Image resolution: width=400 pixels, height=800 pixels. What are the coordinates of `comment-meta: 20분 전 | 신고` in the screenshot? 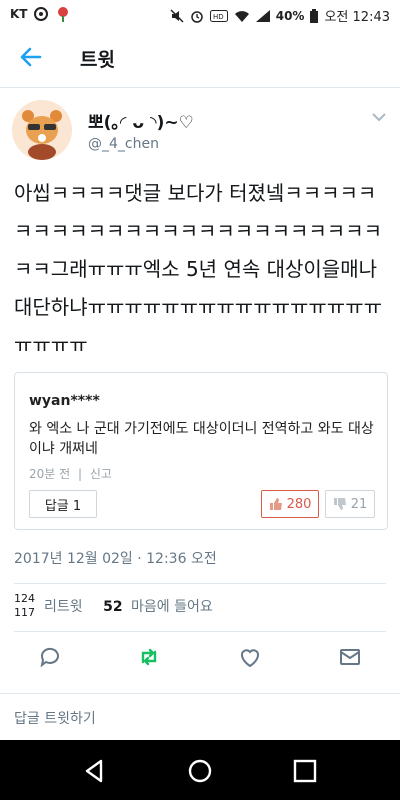 It's located at (72, 473).